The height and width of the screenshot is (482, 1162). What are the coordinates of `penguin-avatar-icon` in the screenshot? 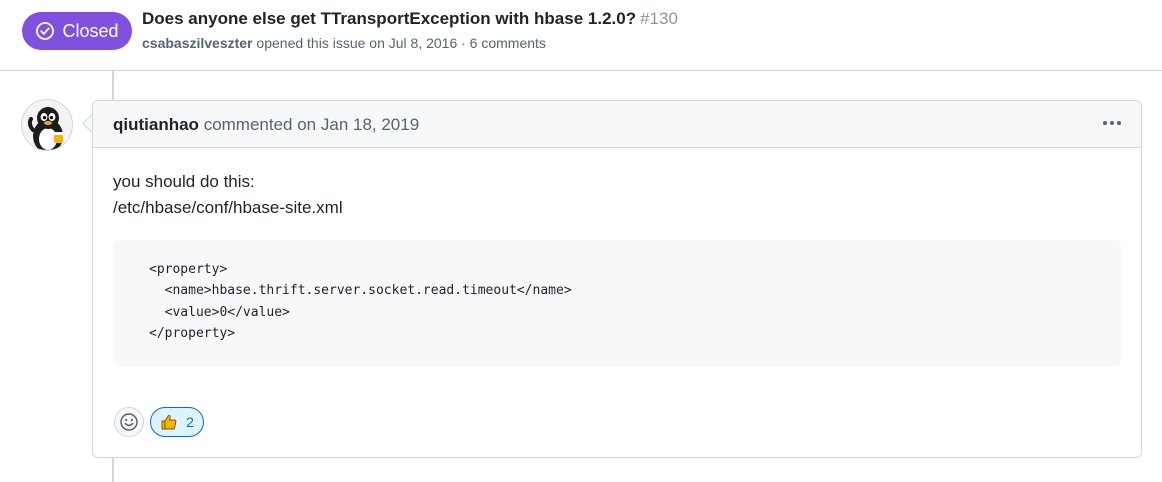 It's located at (47, 125).